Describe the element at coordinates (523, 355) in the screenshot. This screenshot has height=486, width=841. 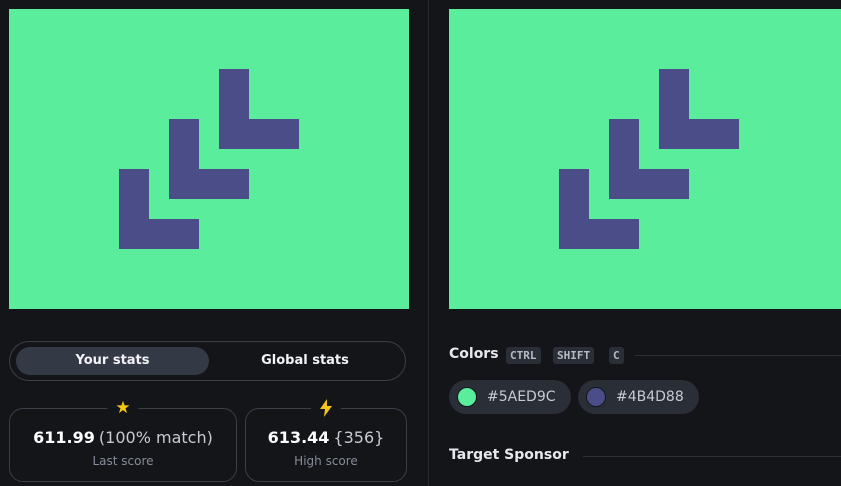
I see `shortcut-key-ctrl: CTRL` at that location.